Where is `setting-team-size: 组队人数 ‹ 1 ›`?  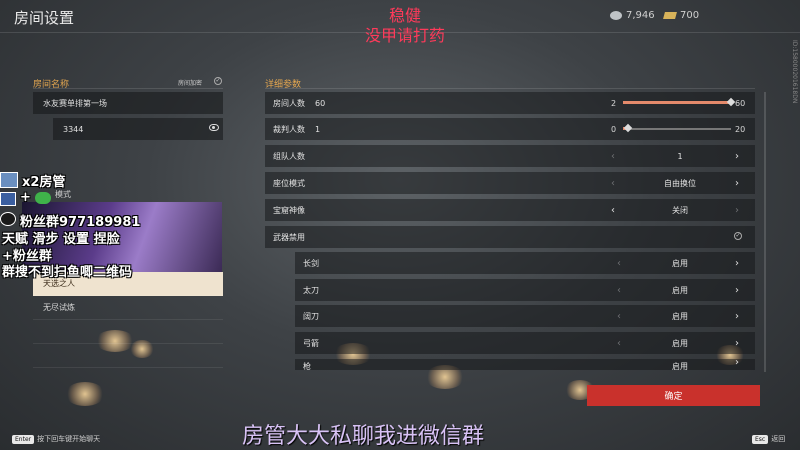
setting-team-size: 组队人数 ‹ 1 › is located at coordinates (510, 156).